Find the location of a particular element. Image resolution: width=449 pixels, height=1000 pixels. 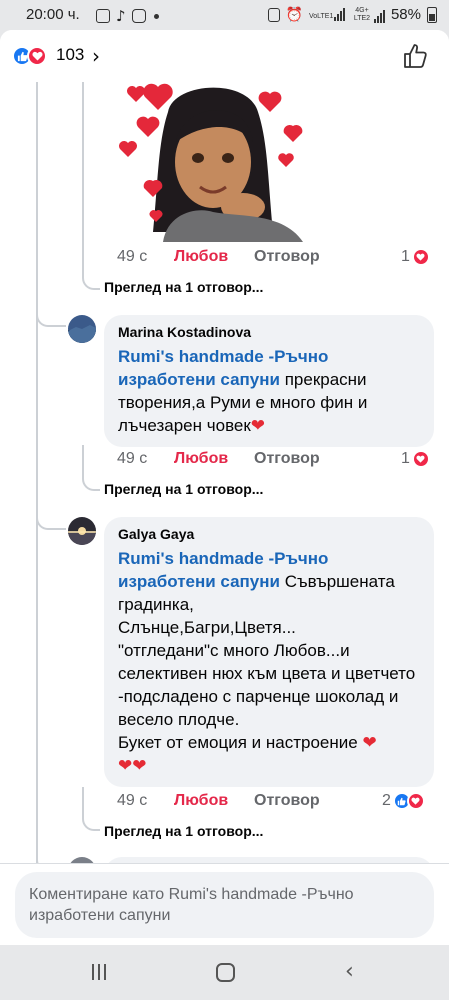

reaction-icons is located at coordinates (29, 56).